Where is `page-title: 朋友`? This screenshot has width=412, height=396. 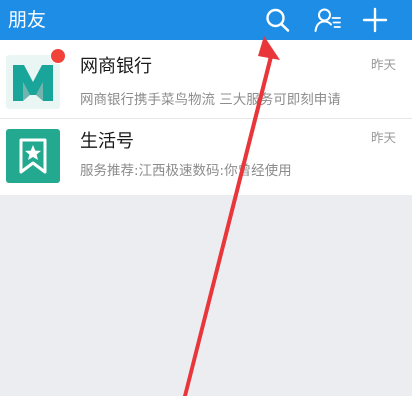 page-title: 朋友 is located at coordinates (27, 20).